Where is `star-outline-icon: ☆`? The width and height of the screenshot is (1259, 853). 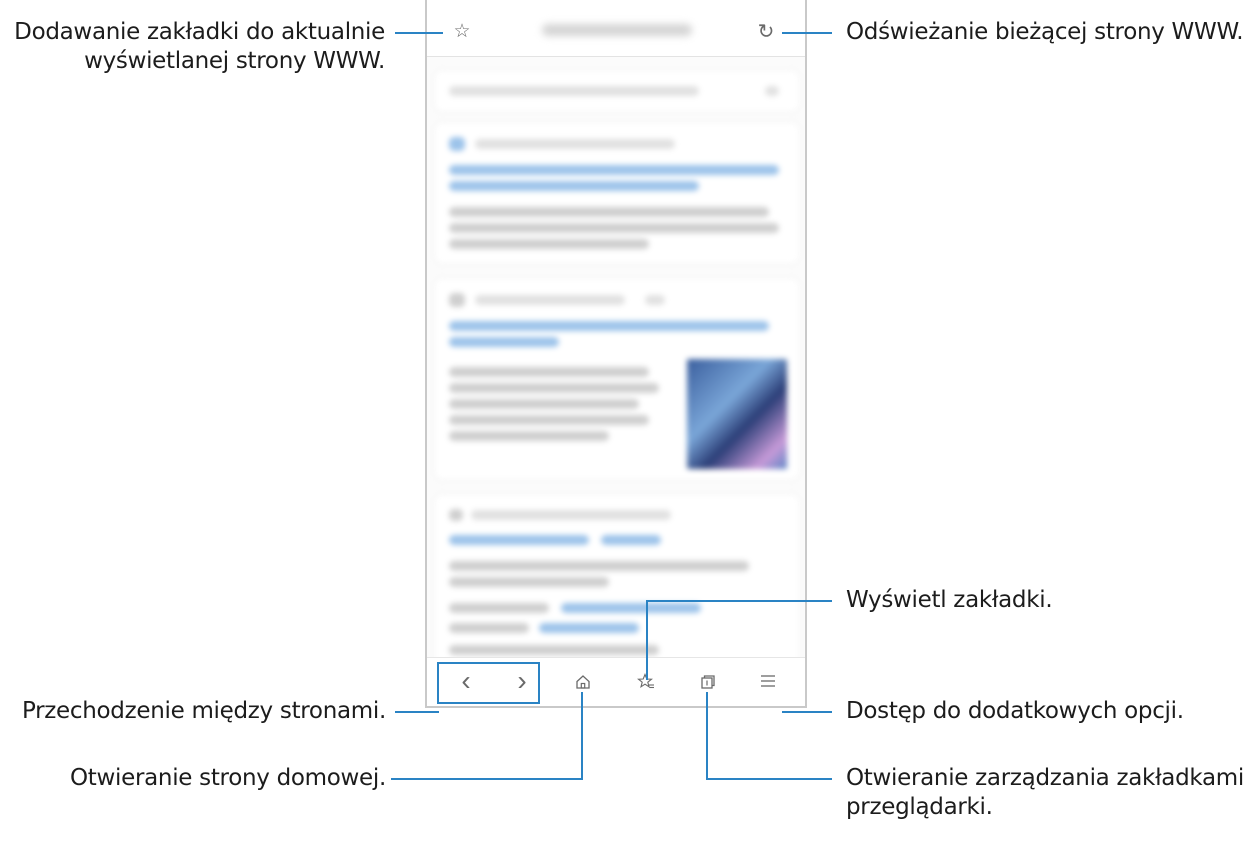
star-outline-icon: ☆ is located at coordinates (462, 31).